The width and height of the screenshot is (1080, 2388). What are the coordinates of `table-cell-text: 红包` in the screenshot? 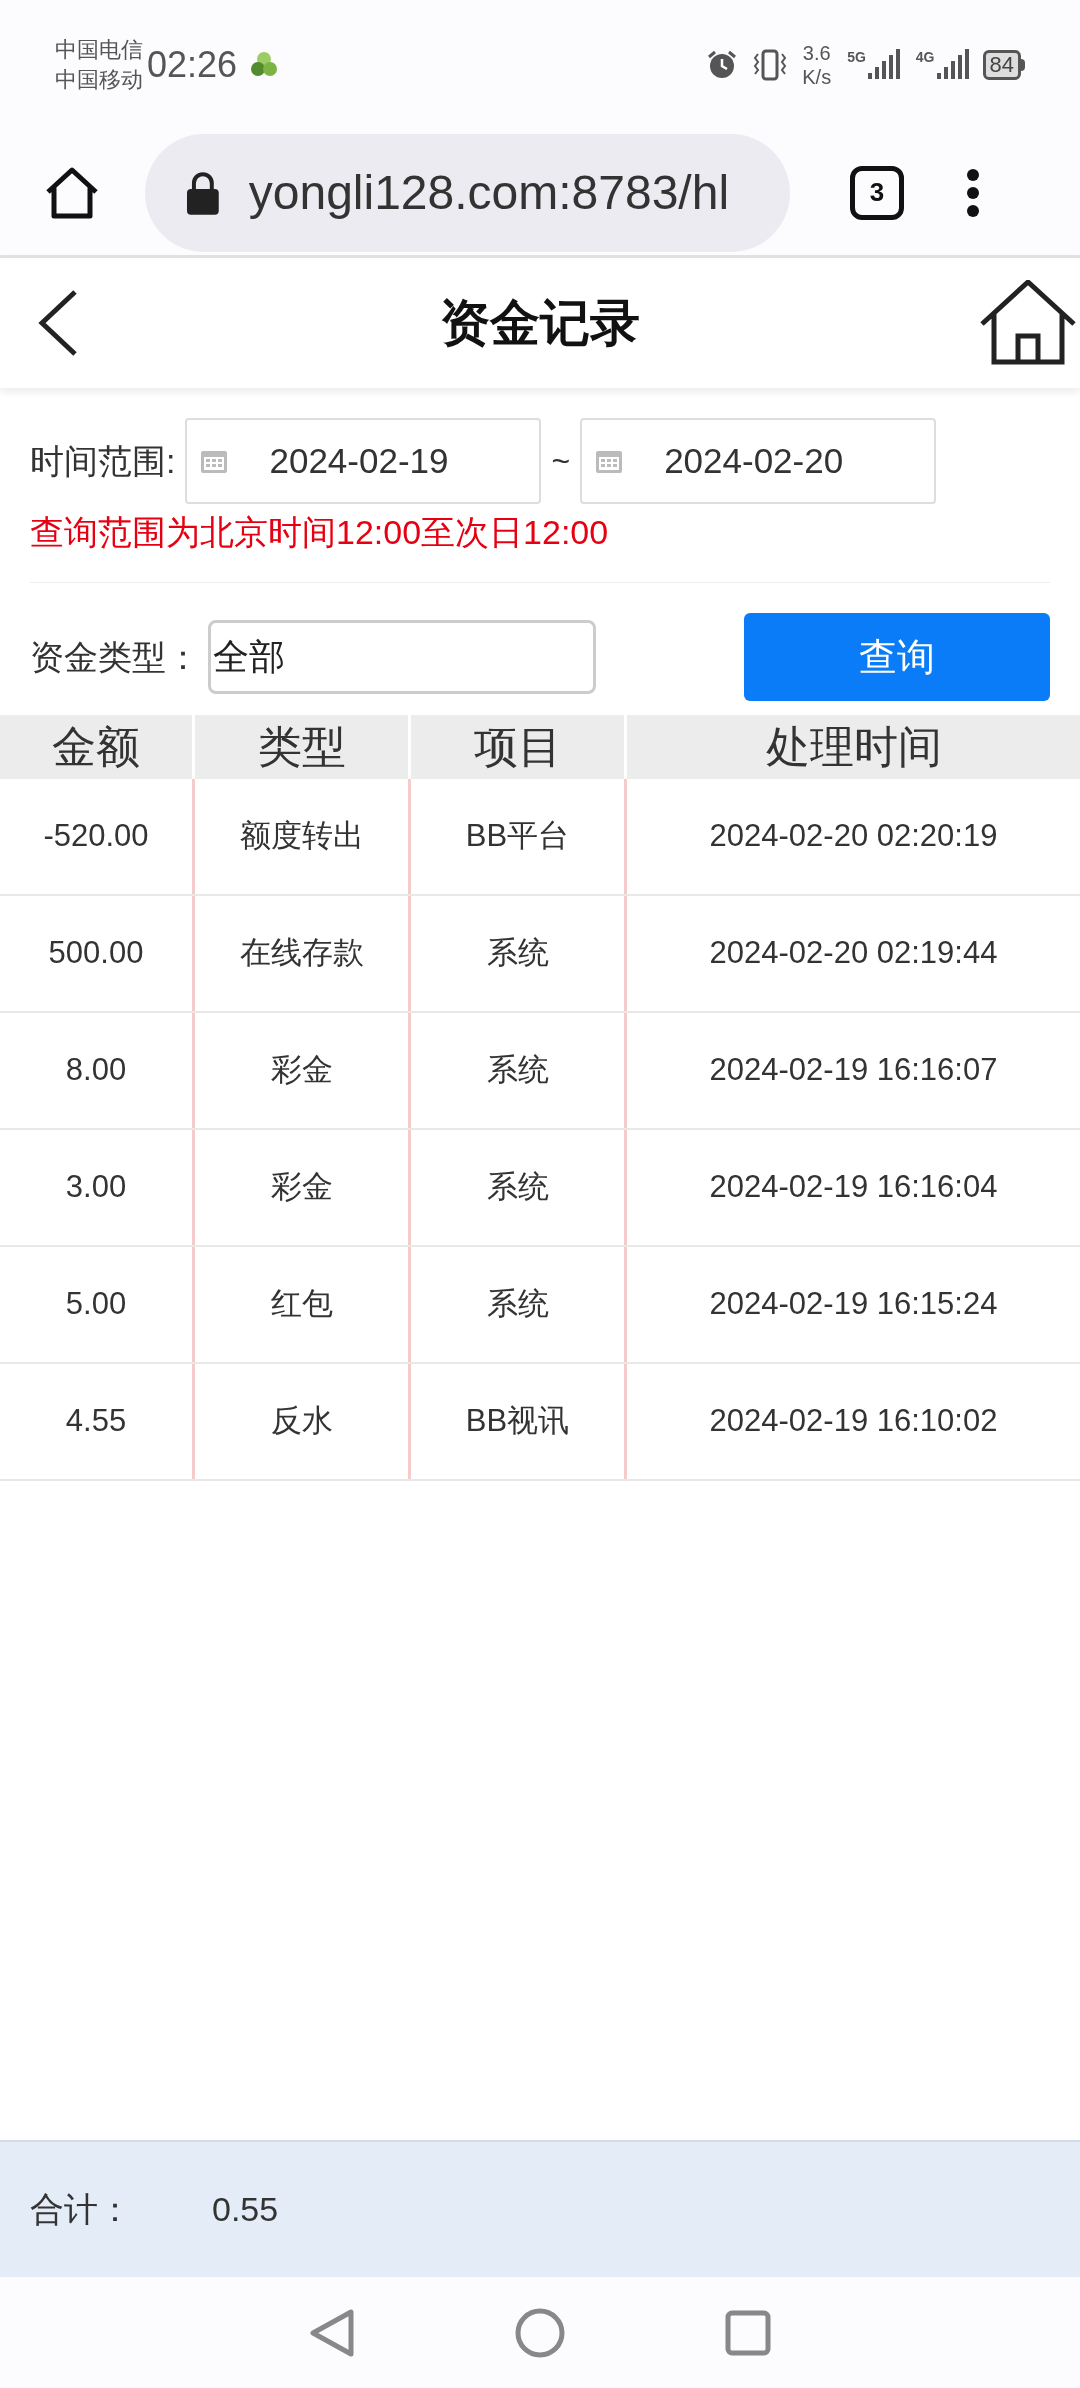 It's located at (301, 1304).